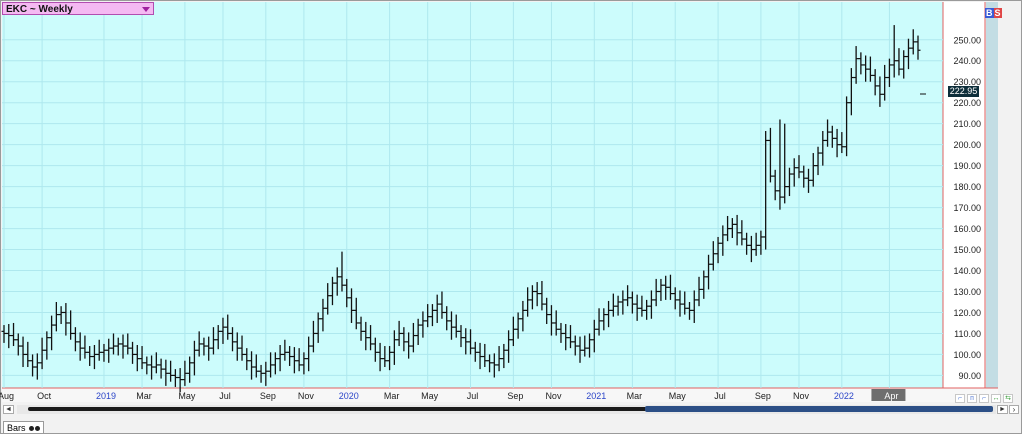 This screenshot has width=1024, height=436. What do you see at coordinates (989, 13) in the screenshot?
I see `buy-badge: B` at bounding box center [989, 13].